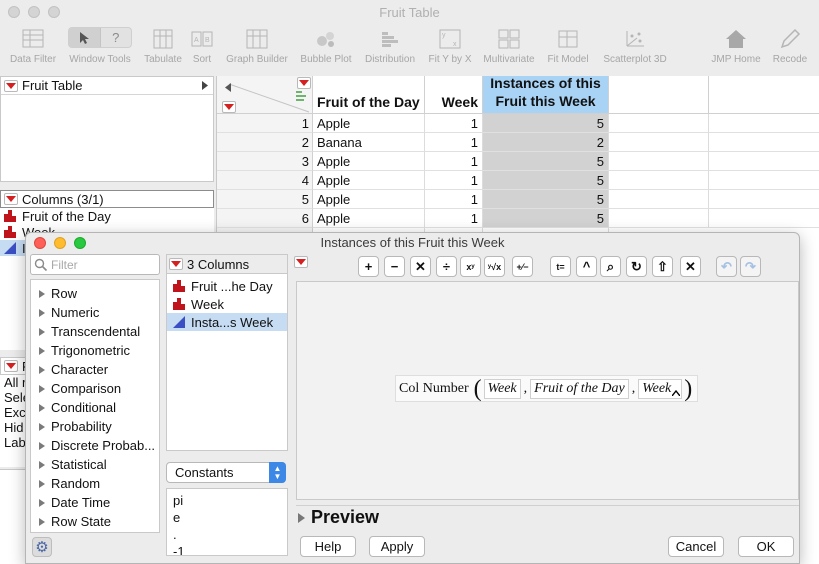 This screenshot has height=564, width=819. I want to click on toolbar-multivariate: Multivariate, so click(509, 44).